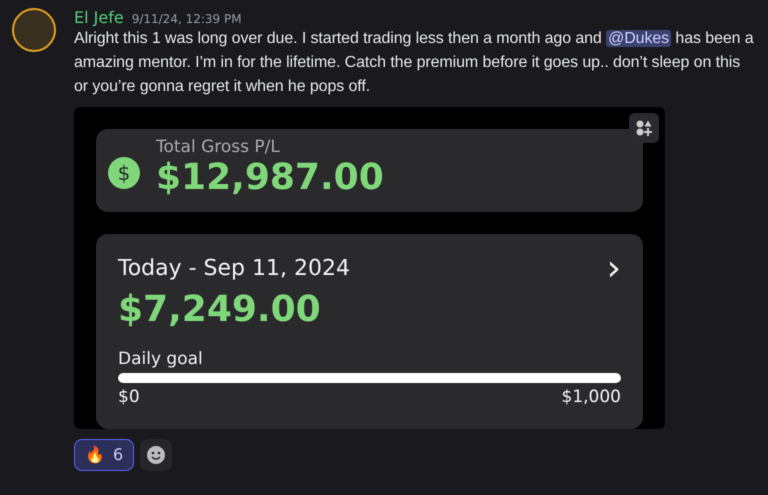  What do you see at coordinates (99, 17) in the screenshot?
I see `author-name: El Jefe` at bounding box center [99, 17].